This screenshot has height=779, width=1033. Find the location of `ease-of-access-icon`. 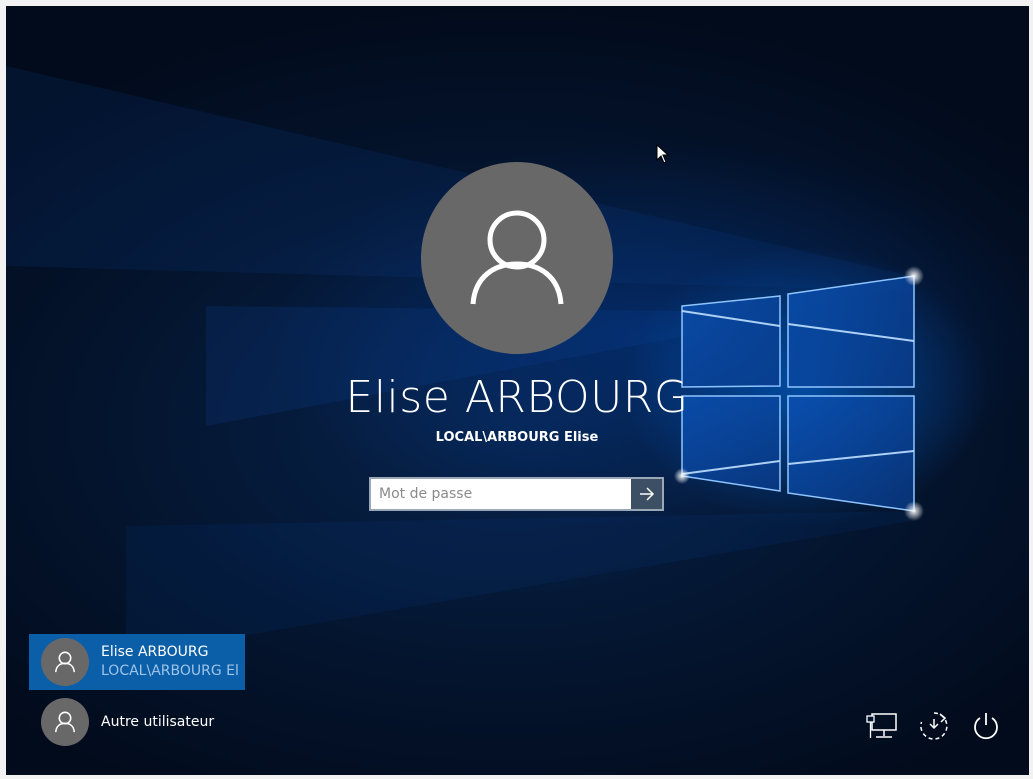

ease-of-access-icon is located at coordinates (934, 726).